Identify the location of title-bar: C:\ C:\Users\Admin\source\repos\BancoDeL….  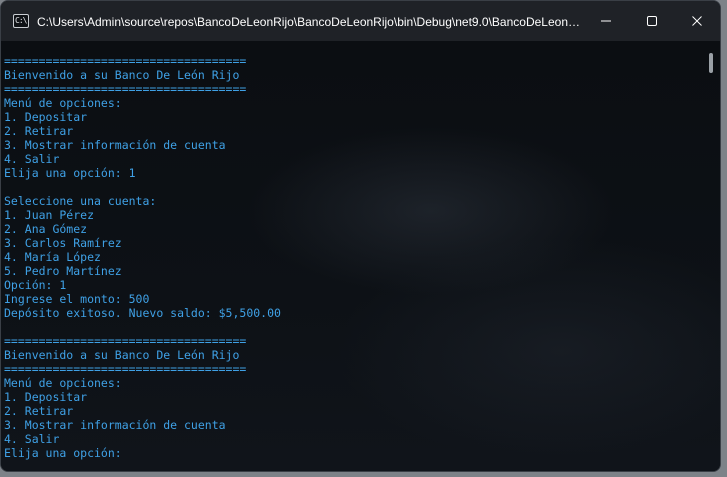
(360, 21).